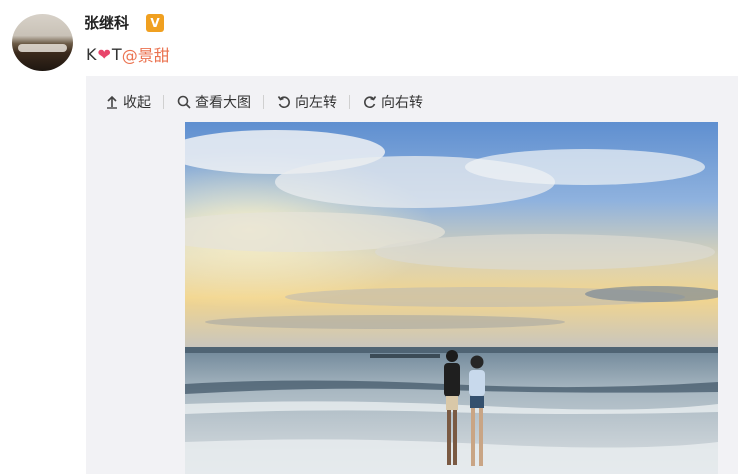 The height and width of the screenshot is (474, 738). What do you see at coordinates (155, 23) in the screenshot?
I see `verified-badge-icon: V` at bounding box center [155, 23].